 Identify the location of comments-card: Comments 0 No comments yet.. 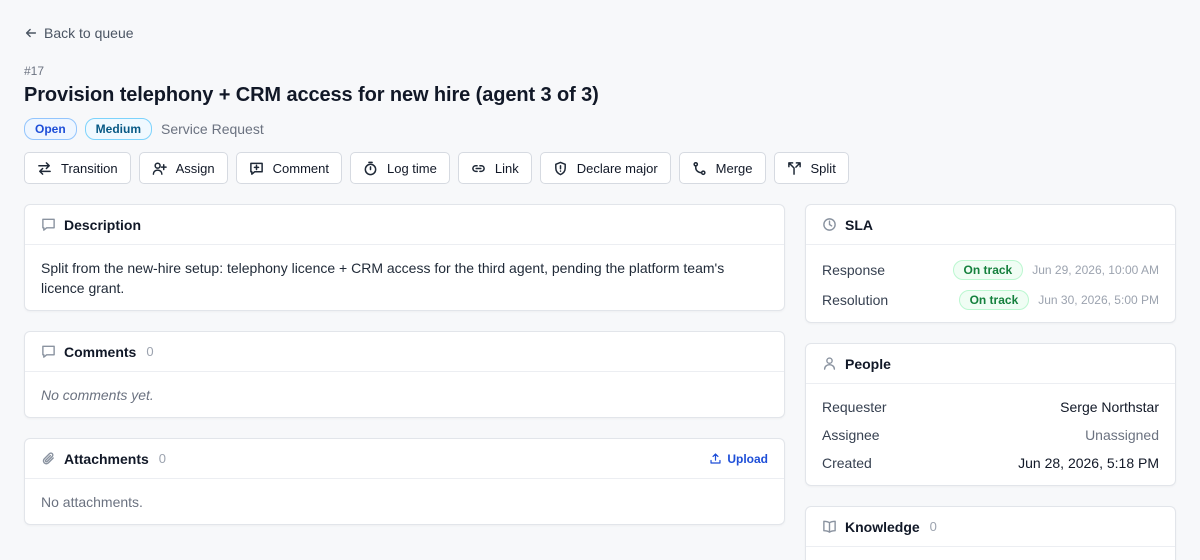
(404, 374).